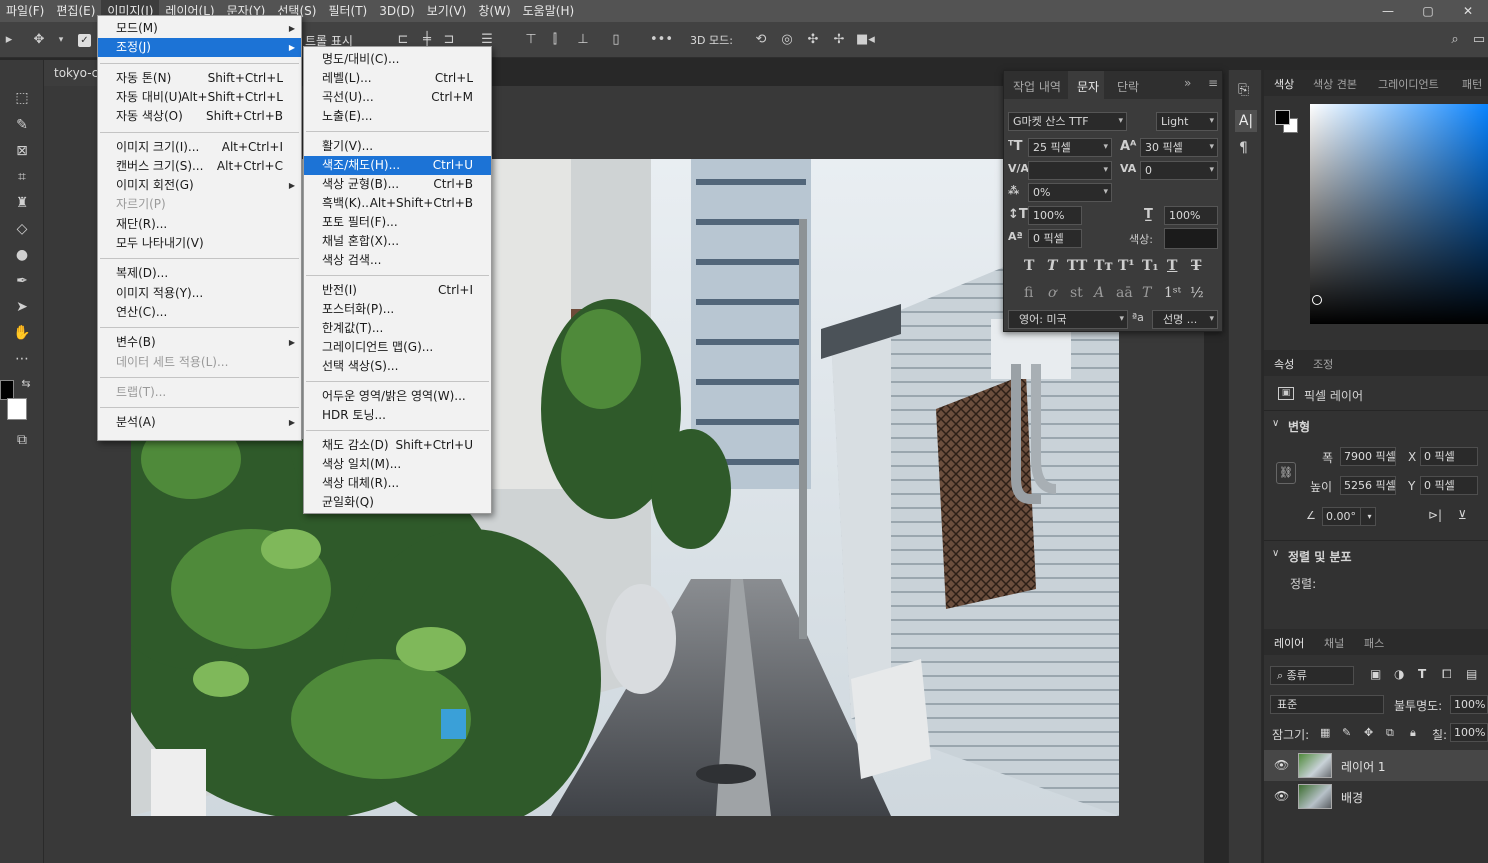 This screenshot has width=1488, height=863. I want to click on width-field: 7900 픽셀, so click(1368, 456).